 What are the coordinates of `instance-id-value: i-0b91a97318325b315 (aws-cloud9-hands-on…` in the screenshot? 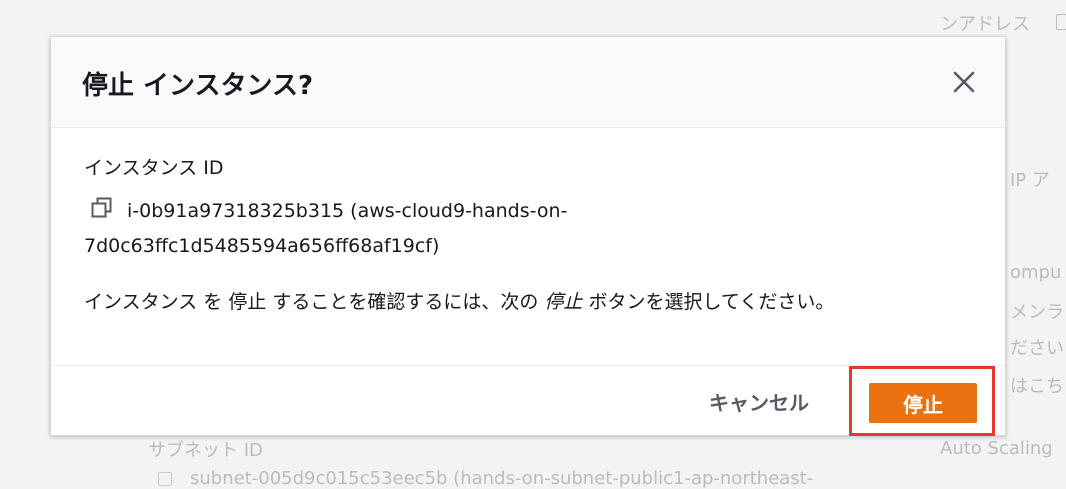 It's located at (326, 228).